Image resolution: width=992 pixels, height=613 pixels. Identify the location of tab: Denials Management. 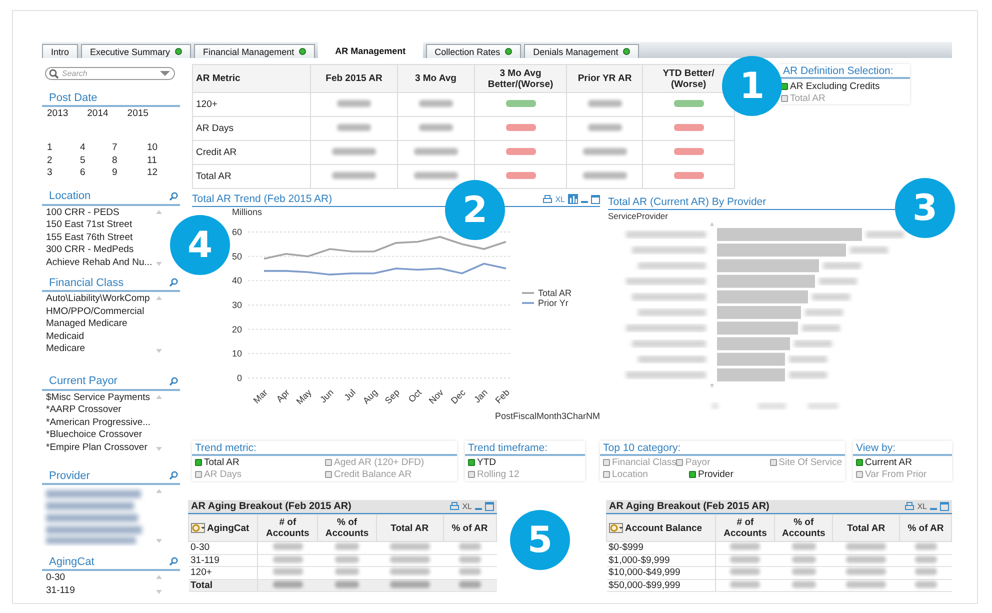
(582, 51).